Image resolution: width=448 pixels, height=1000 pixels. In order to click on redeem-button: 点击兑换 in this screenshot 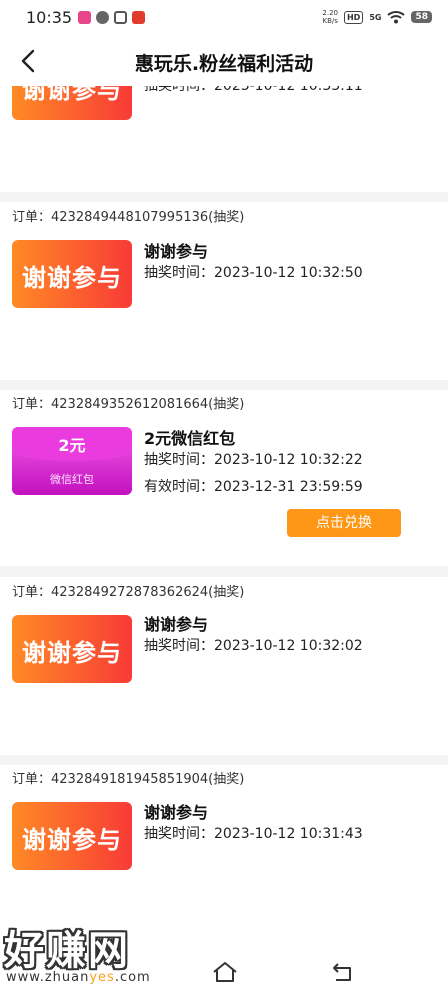, I will do `click(344, 523)`.